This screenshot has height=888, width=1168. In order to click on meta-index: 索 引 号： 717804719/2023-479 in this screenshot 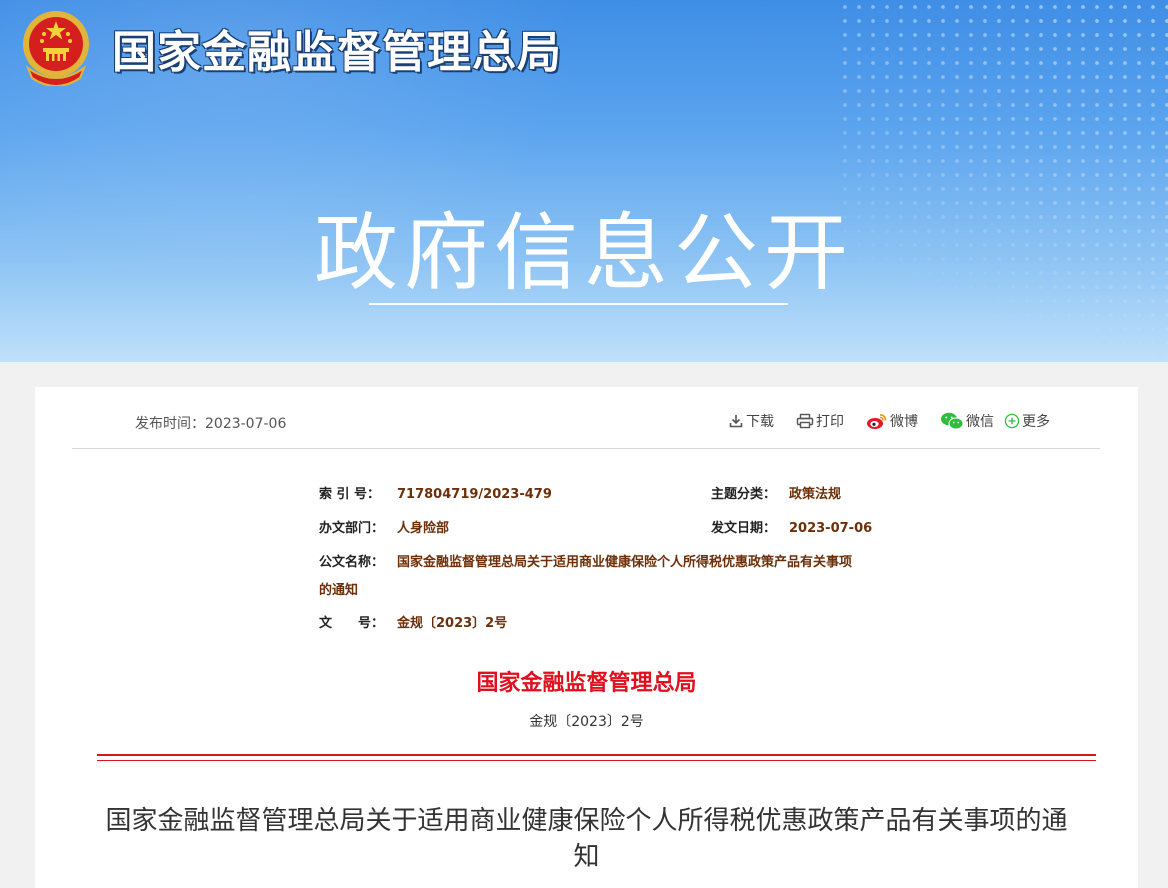, I will do `click(435, 492)`.